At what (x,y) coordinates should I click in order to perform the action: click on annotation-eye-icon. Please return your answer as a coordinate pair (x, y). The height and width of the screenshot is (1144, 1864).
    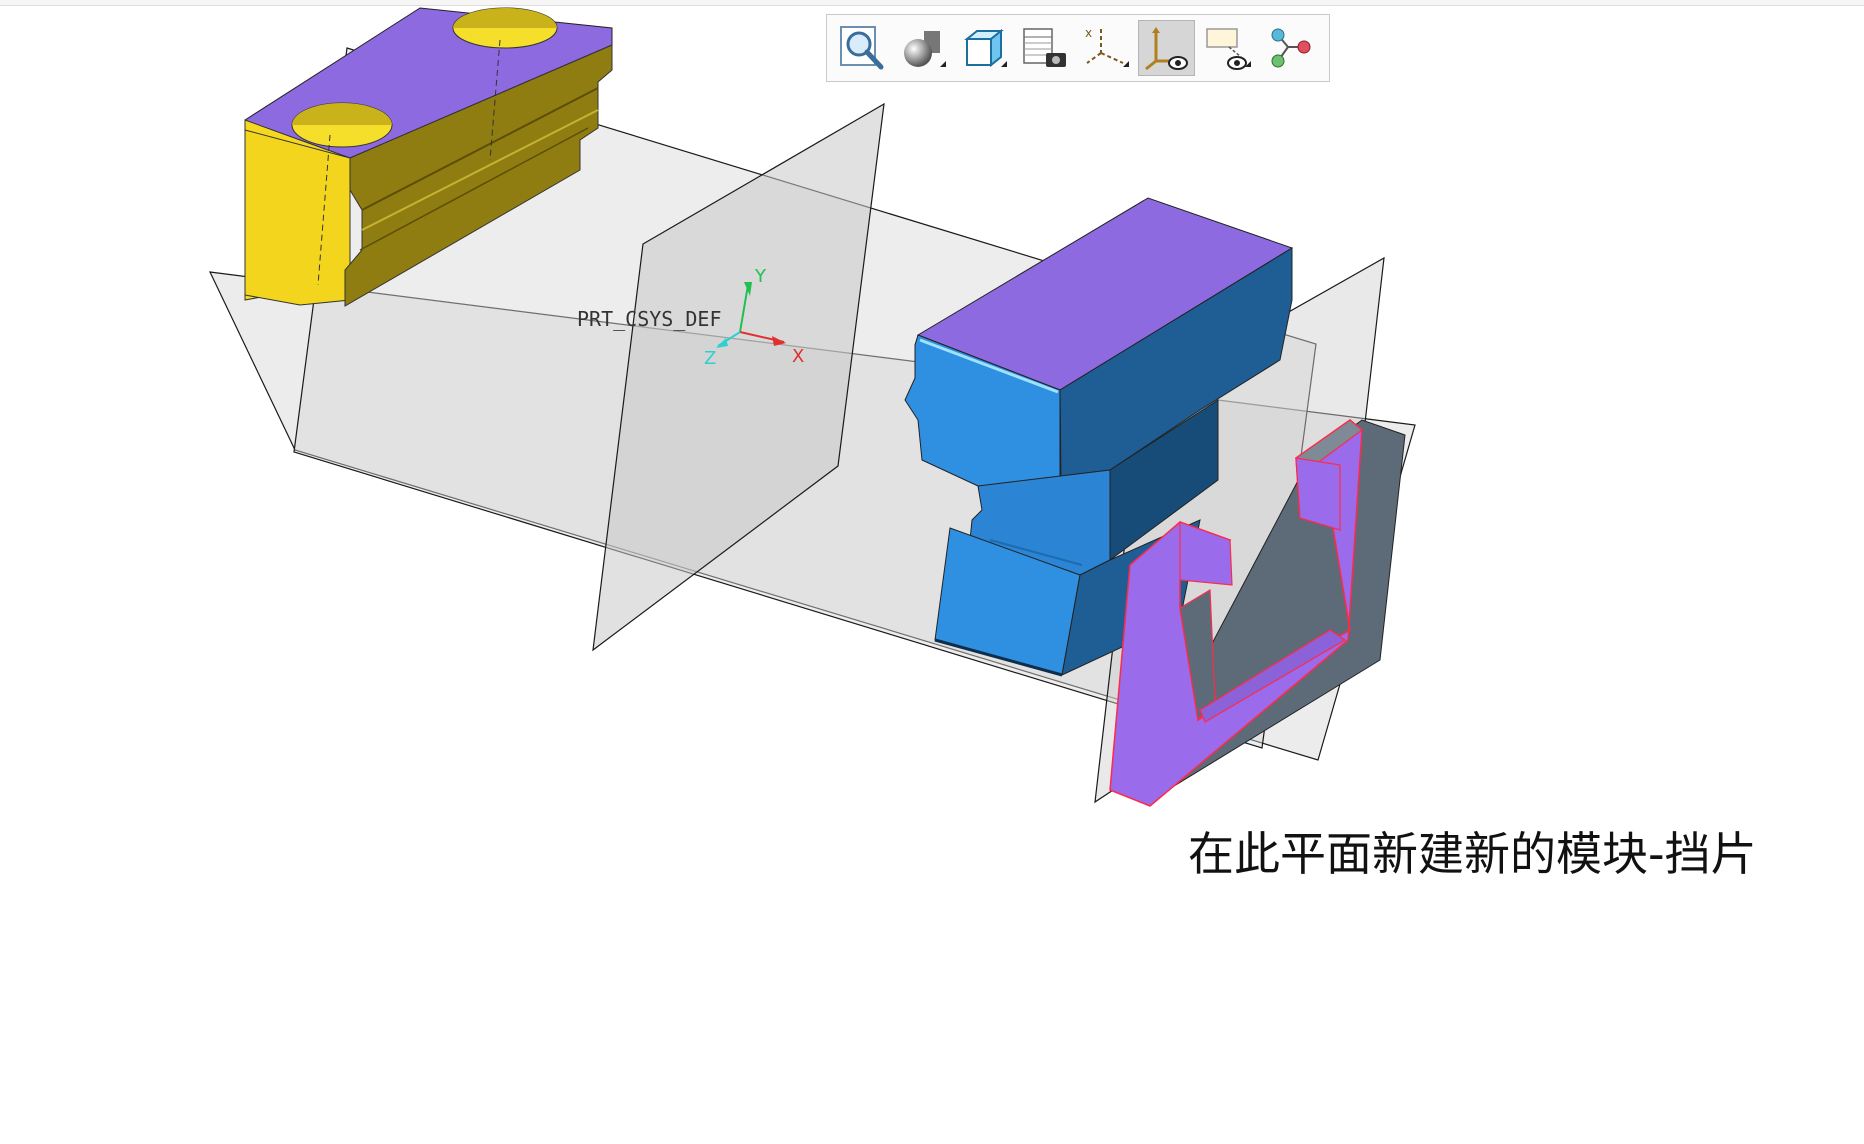
    Looking at the image, I should click on (1228, 49).